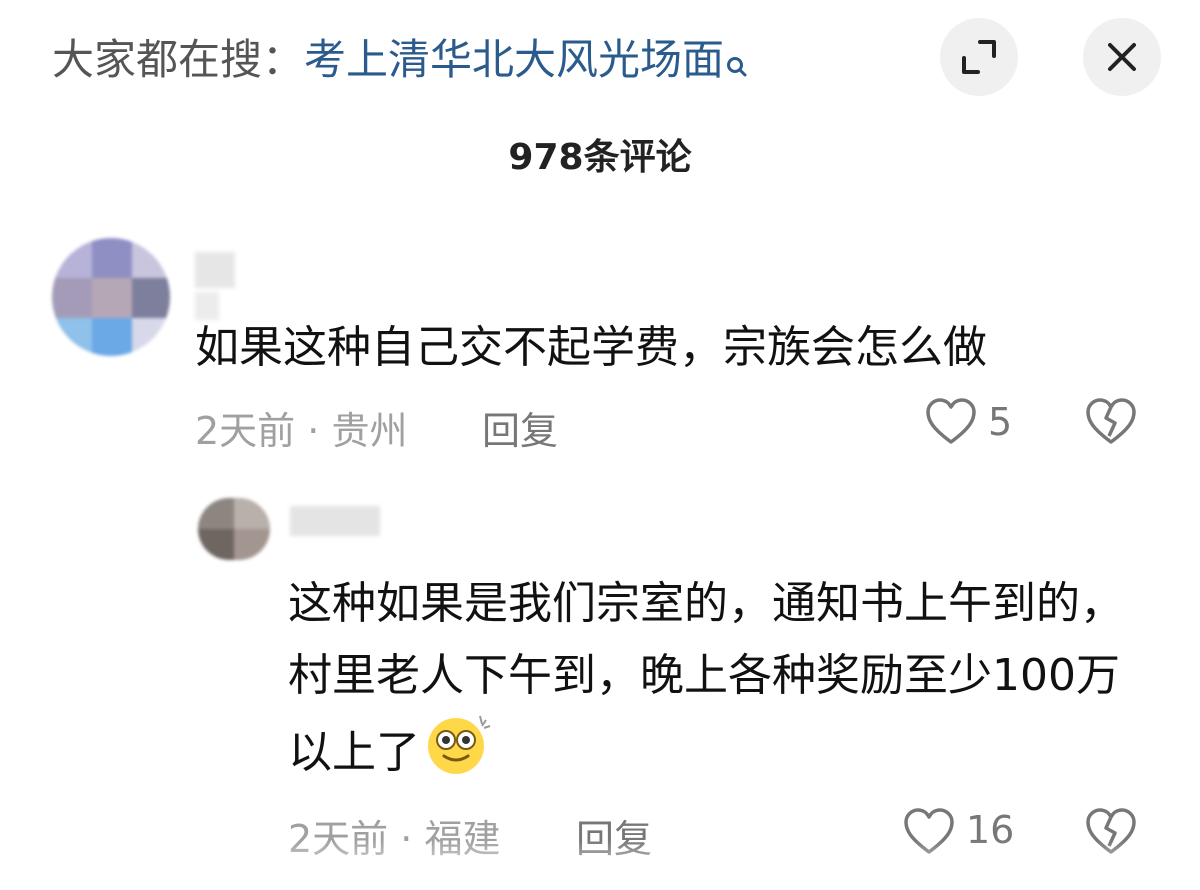 The image size is (1200, 890). Describe the element at coordinates (178, 59) in the screenshot. I see `search-prefix: 大家都在搜：` at that location.